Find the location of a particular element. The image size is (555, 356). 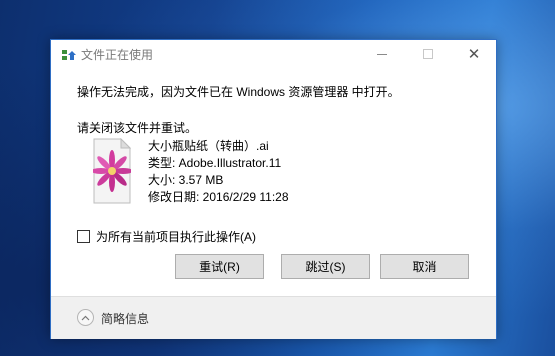

minimize-icon is located at coordinates (382, 54).